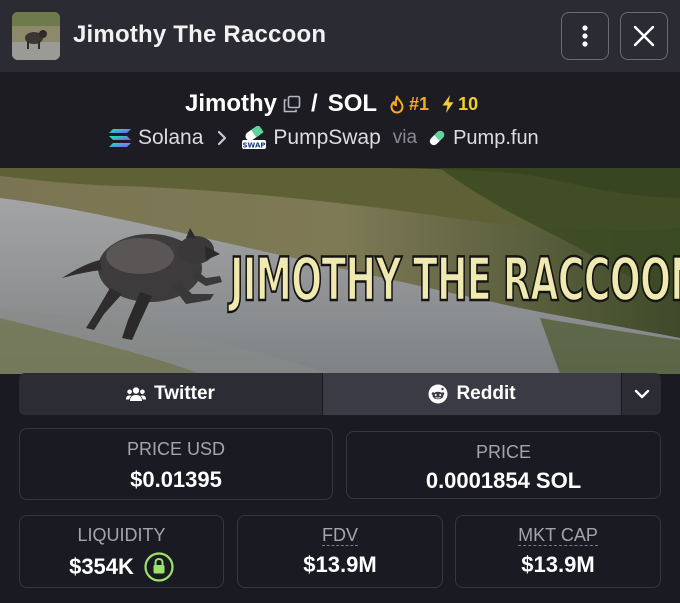 This screenshot has height=603, width=680. I want to click on base-token-name: Jimothy, so click(231, 103).